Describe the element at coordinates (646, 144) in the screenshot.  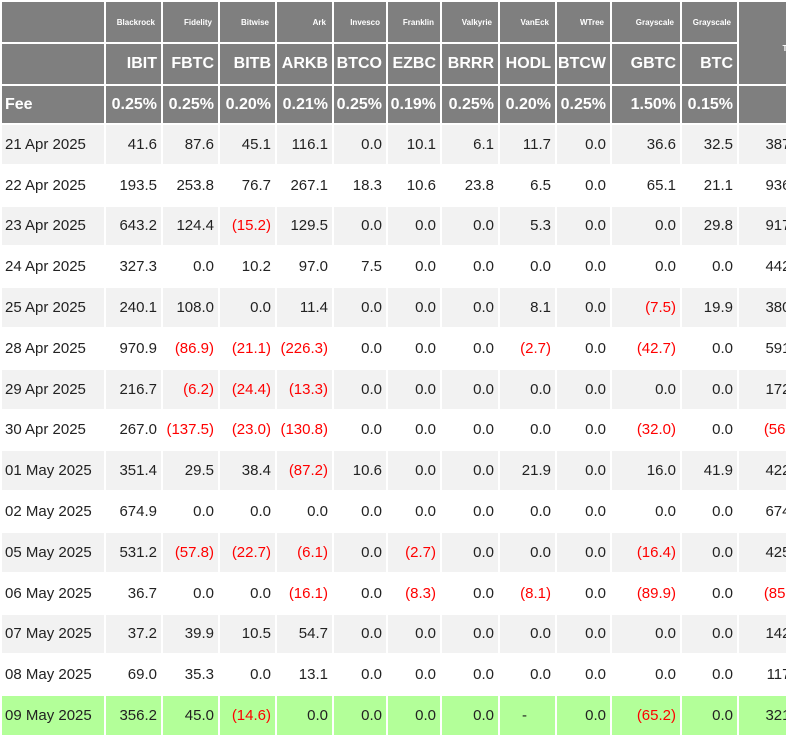
I see `flow-cell: 36.6` at that location.